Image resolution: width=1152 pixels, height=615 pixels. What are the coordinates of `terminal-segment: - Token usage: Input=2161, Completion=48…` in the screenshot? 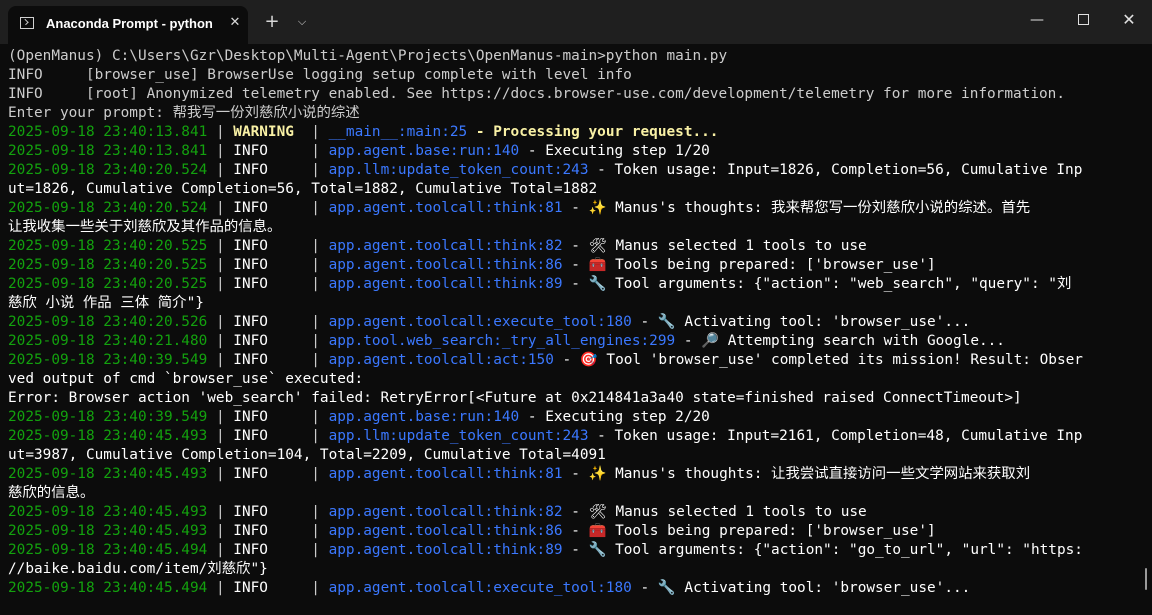 It's located at (835, 436).